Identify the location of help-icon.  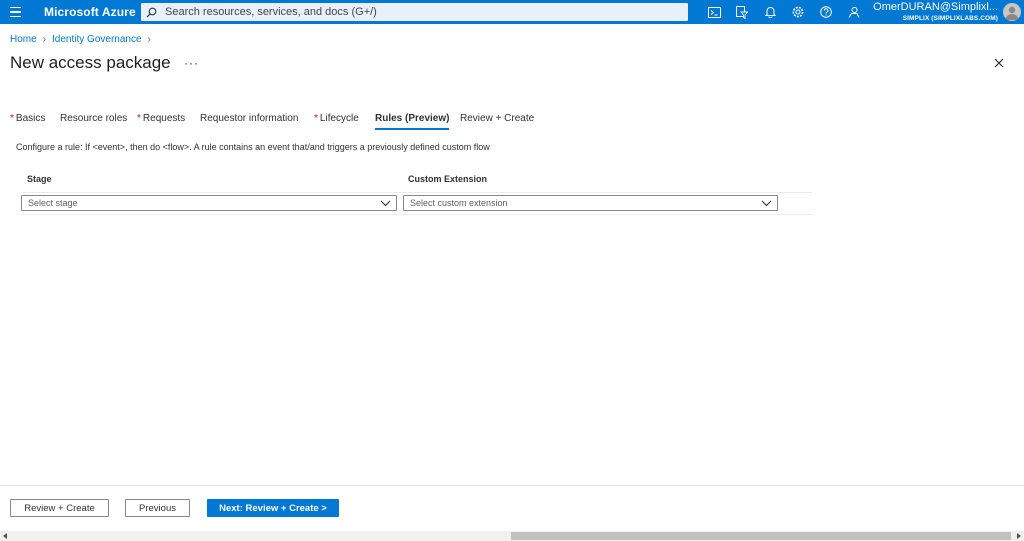
(826, 12).